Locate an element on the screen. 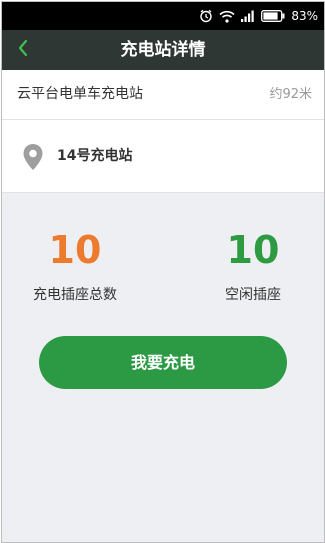  nav-bar: 充电站详情 is located at coordinates (163, 50).